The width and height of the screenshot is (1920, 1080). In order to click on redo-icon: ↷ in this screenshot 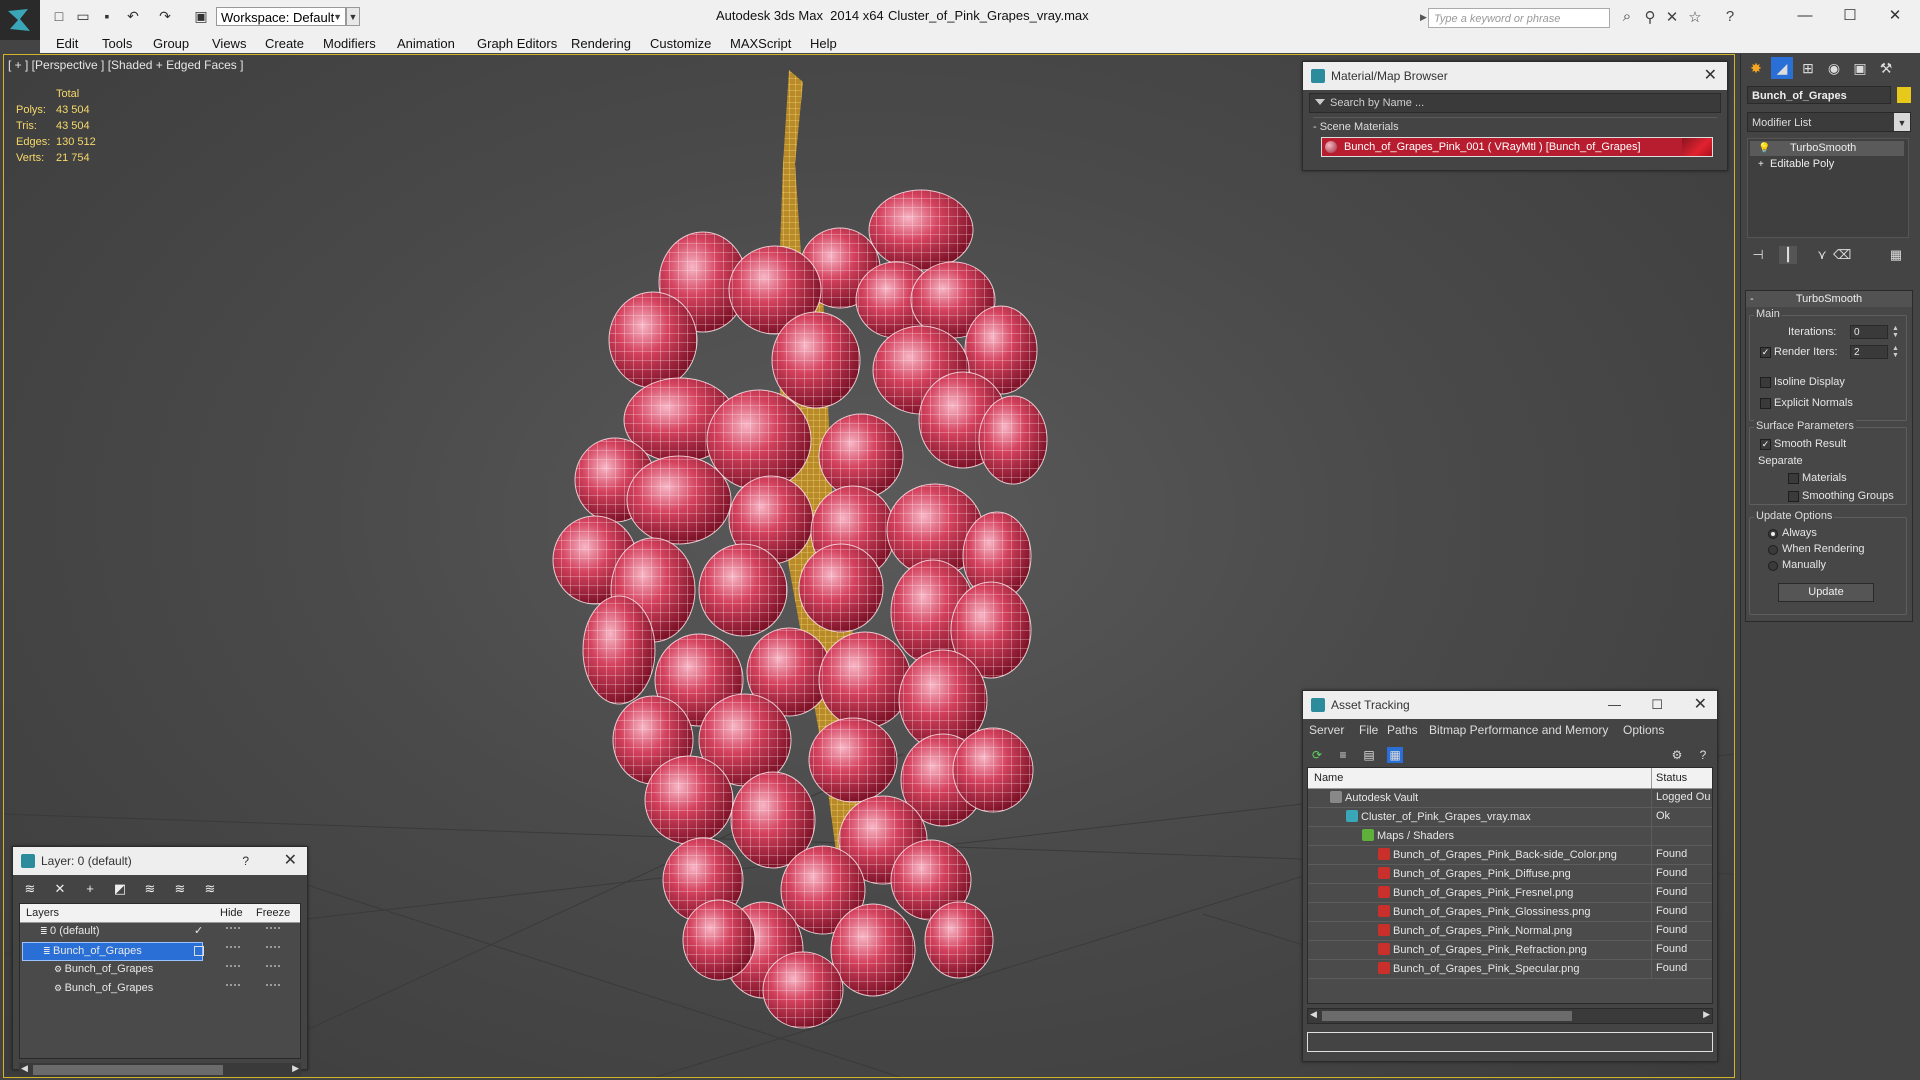, I will do `click(165, 16)`.